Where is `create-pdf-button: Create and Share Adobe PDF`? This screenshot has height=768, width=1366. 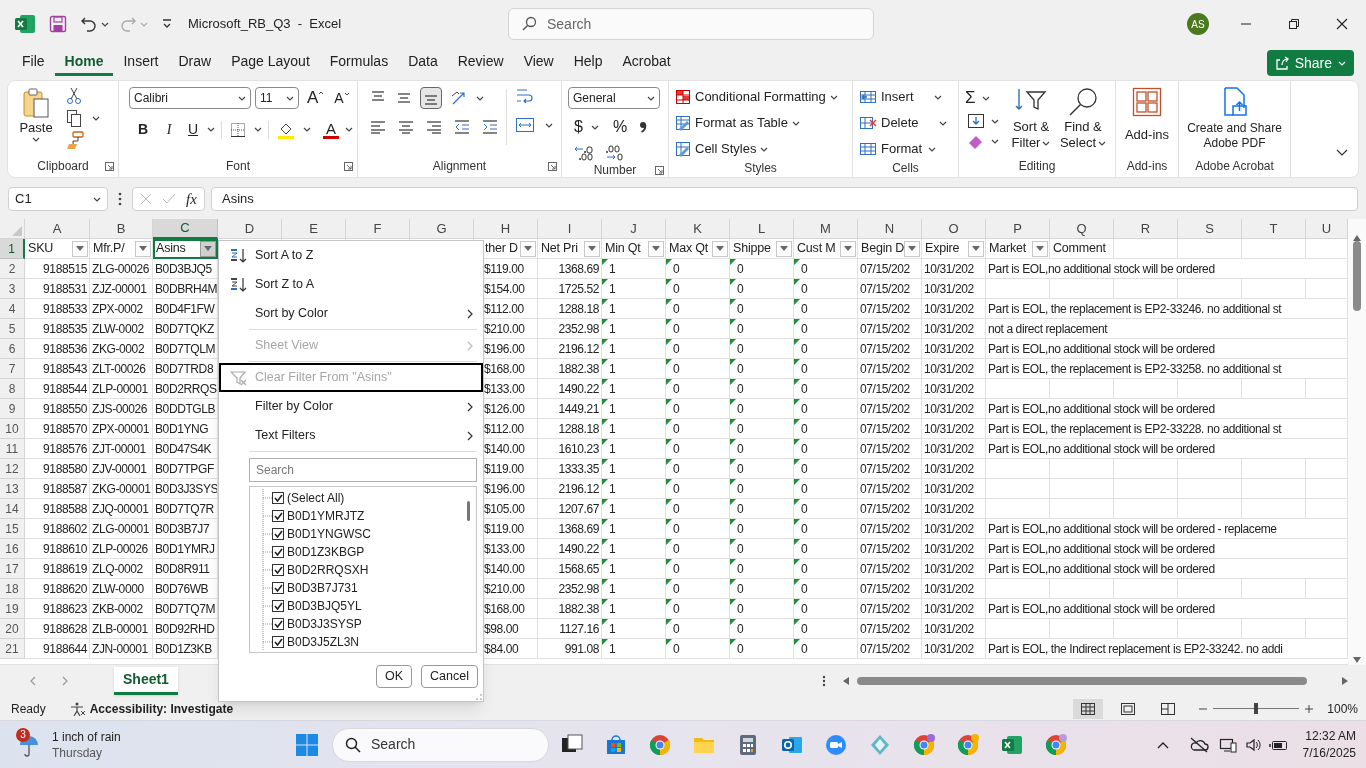 create-pdf-button: Create and Share Adobe PDF is located at coordinates (1234, 119).